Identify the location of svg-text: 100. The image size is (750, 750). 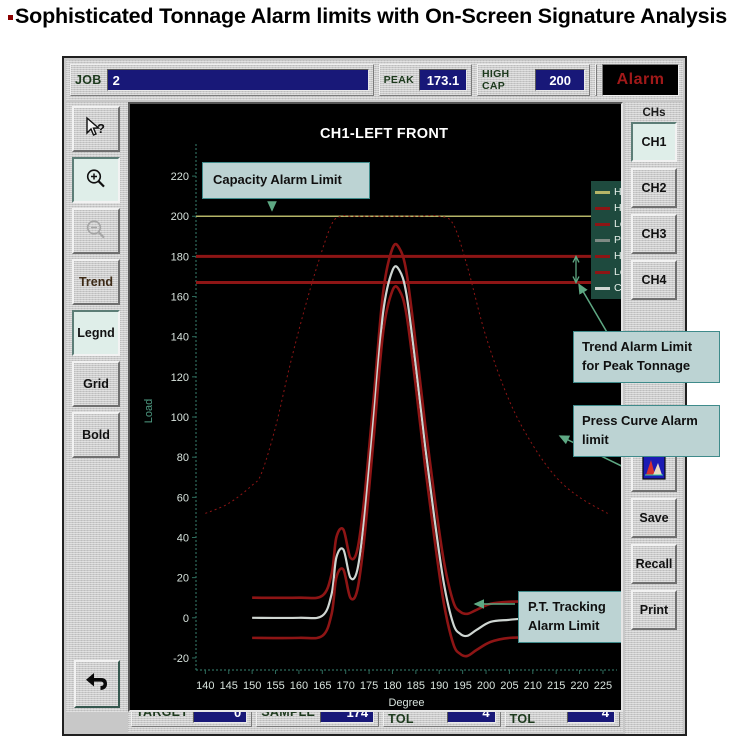
(180, 418).